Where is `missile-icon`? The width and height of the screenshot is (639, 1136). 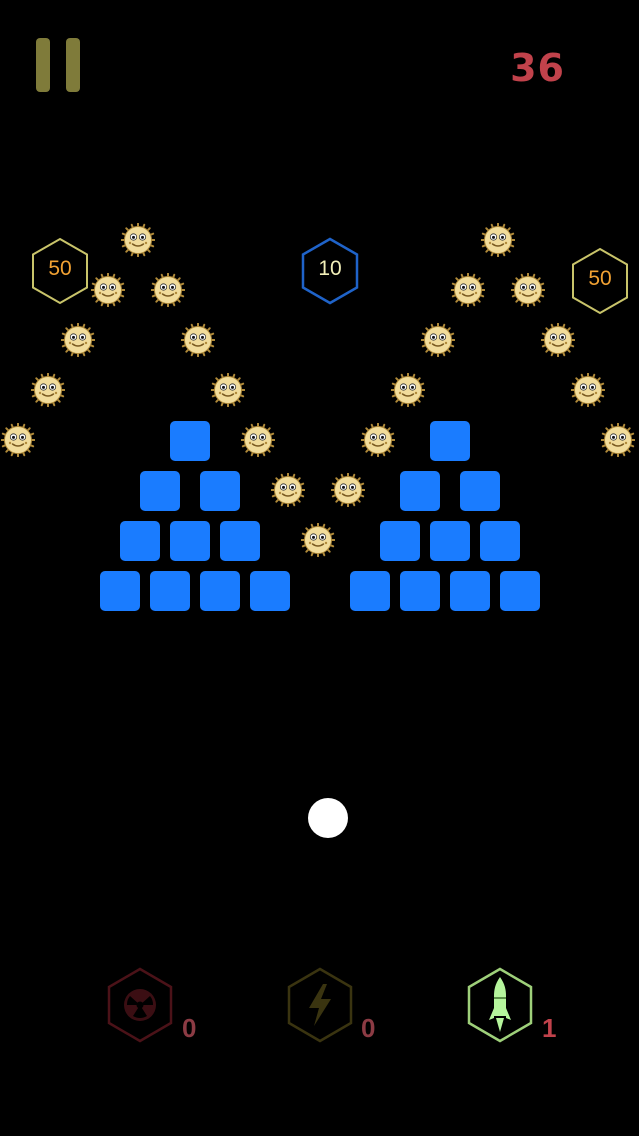 missile-icon is located at coordinates (500, 1004).